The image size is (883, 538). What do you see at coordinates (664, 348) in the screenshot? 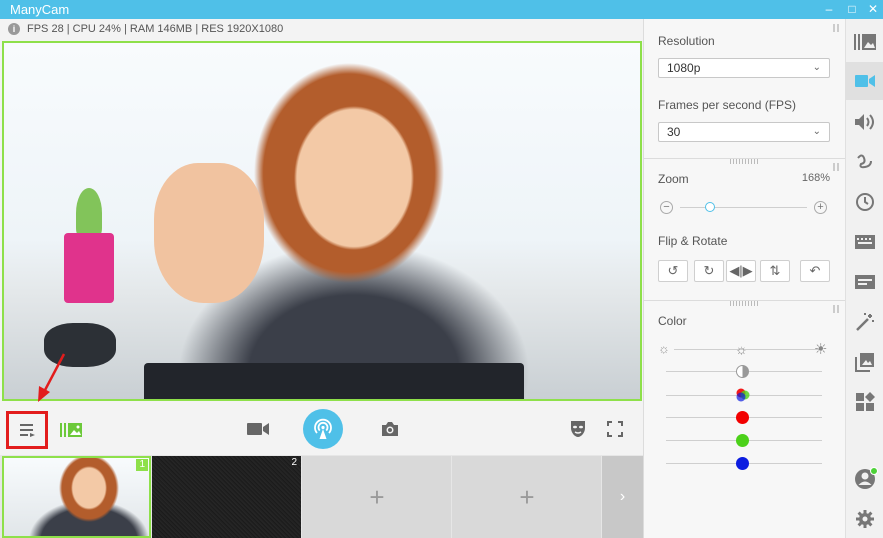
I see `brightness-low-icon: ☼` at bounding box center [664, 348].